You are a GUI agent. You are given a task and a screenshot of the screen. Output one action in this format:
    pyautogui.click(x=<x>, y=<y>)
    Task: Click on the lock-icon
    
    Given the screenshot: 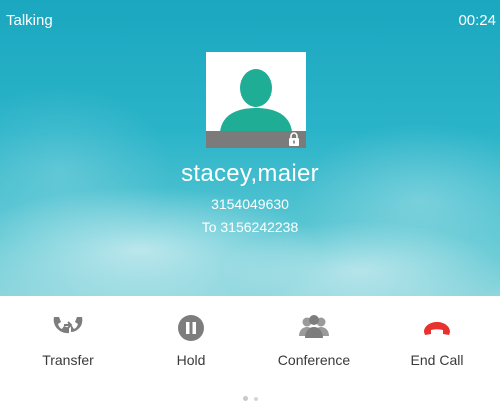 What is the action you would take?
    pyautogui.click(x=294, y=139)
    